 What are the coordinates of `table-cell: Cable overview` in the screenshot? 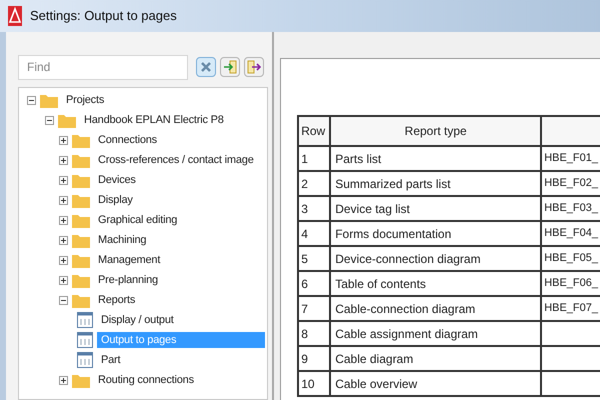 It's located at (436, 383).